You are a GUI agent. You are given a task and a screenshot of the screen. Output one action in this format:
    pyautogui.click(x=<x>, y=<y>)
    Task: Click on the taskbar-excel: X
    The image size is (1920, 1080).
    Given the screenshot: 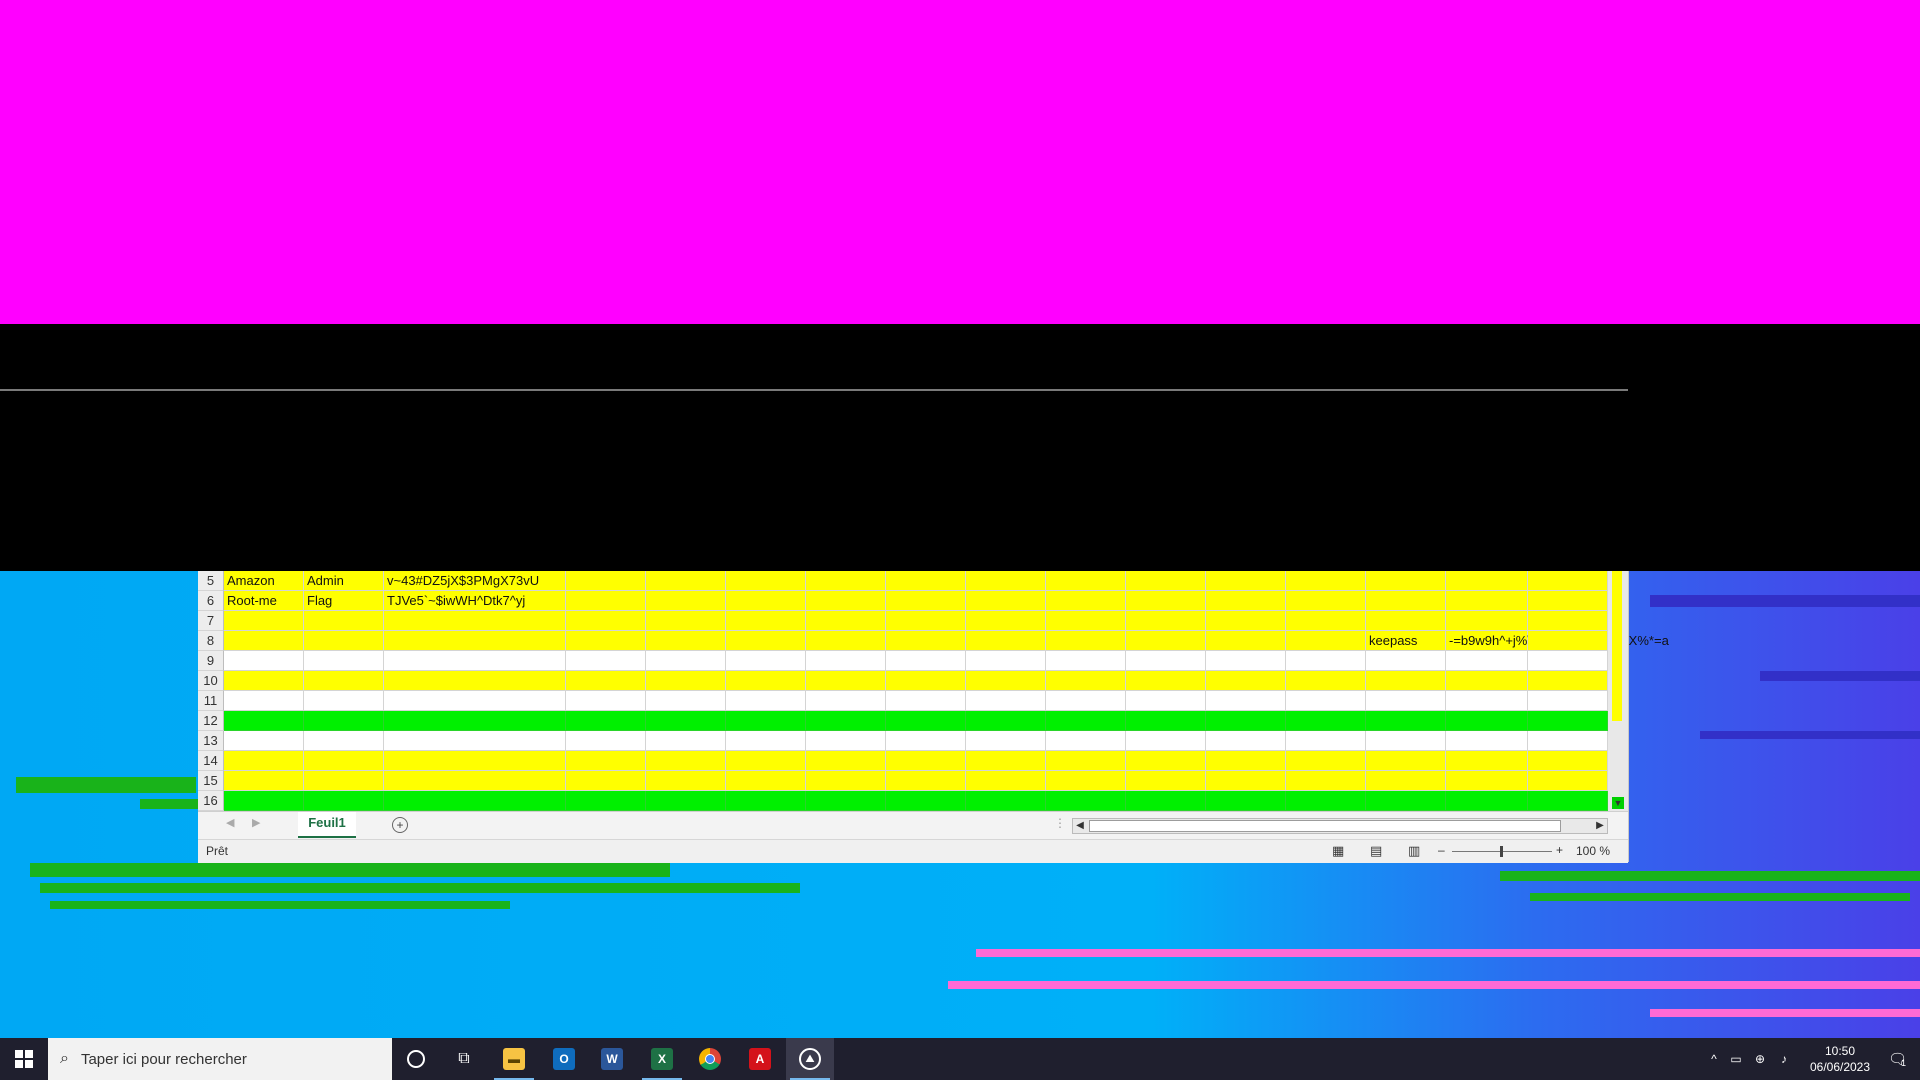 What is the action you would take?
    pyautogui.click(x=662, y=1059)
    